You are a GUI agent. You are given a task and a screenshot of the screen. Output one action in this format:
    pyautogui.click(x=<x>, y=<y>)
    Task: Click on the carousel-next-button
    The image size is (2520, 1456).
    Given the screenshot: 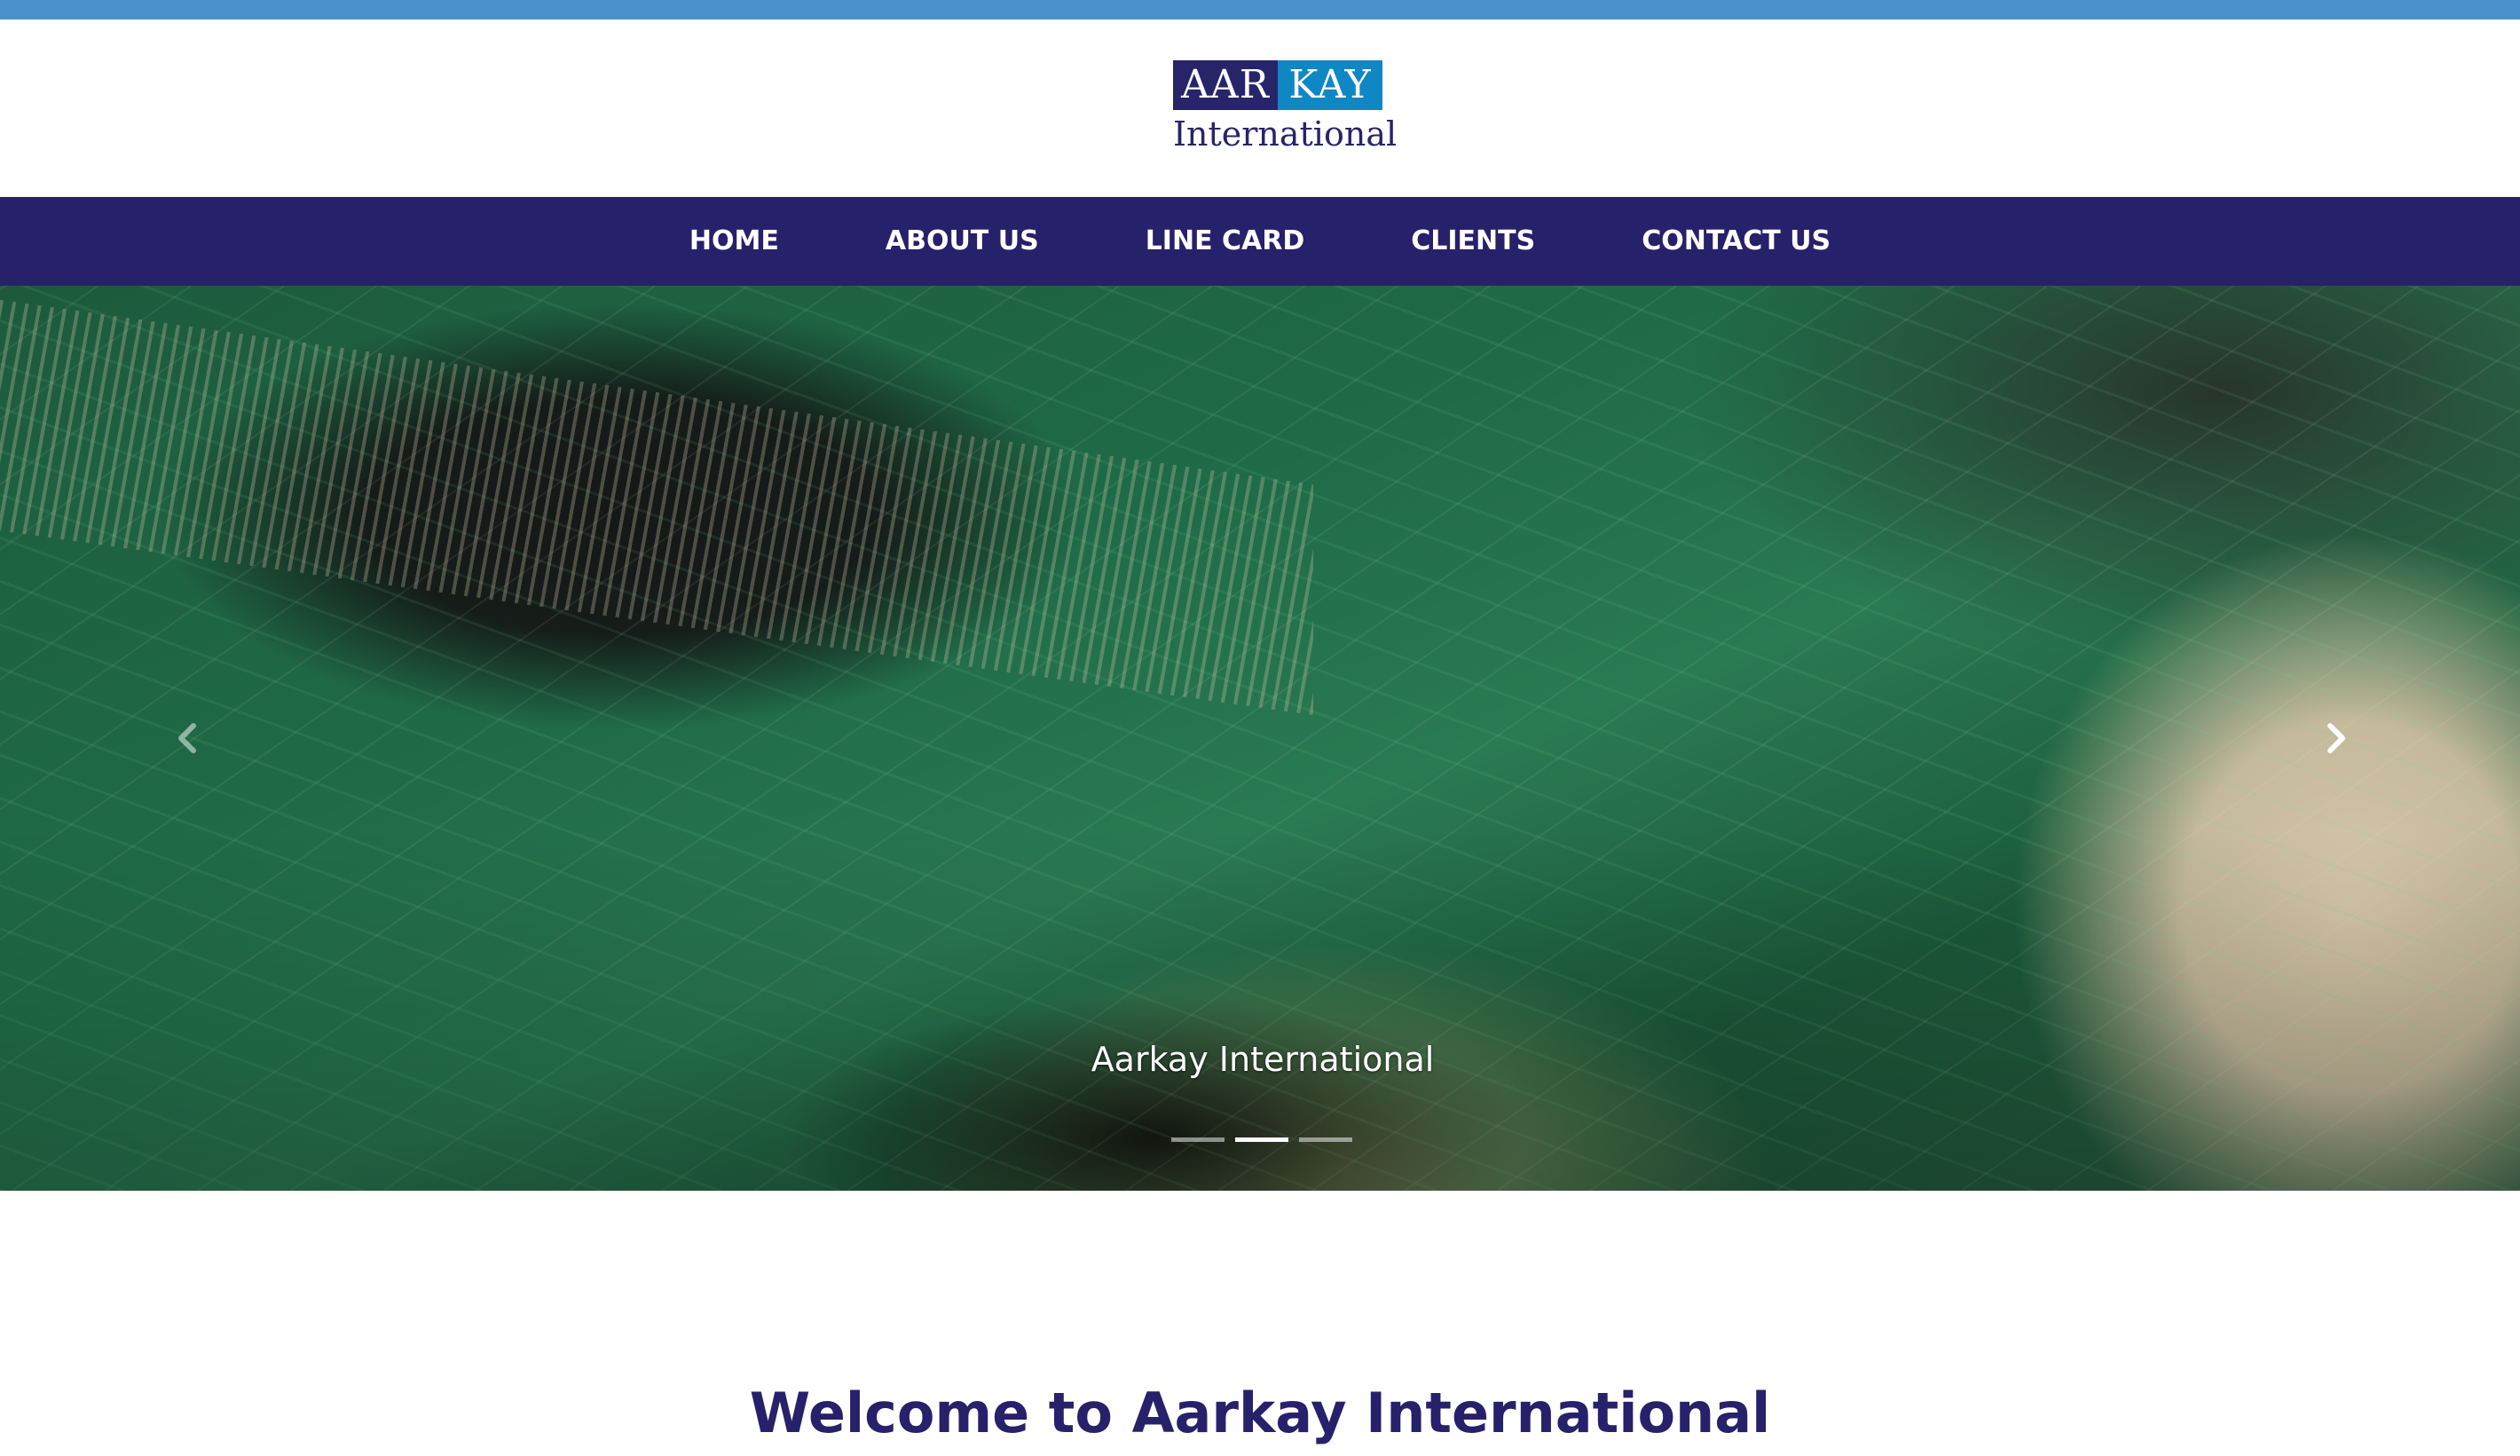 What is the action you would take?
    pyautogui.click(x=2335, y=738)
    